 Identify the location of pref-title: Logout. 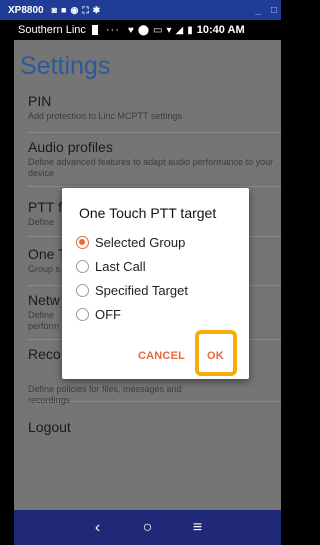
(49, 427).